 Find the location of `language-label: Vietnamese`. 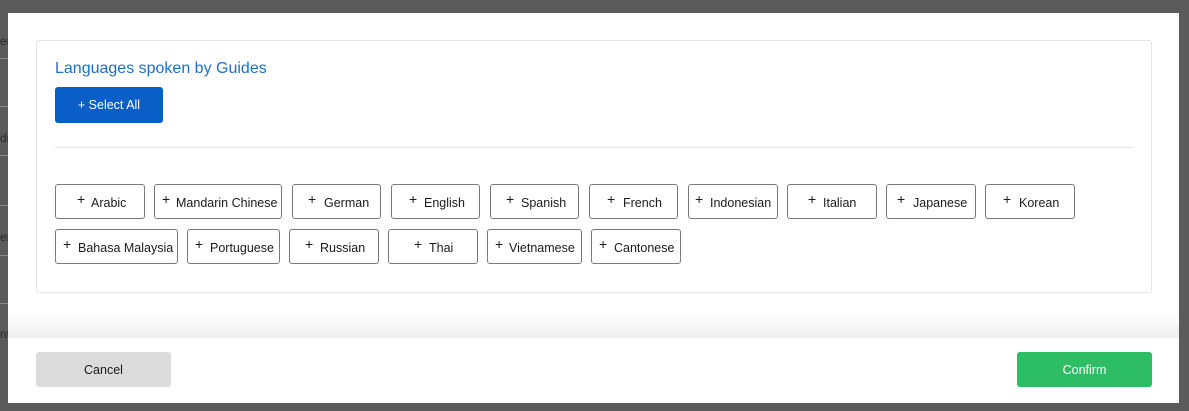

language-label: Vietnamese is located at coordinates (542, 248).